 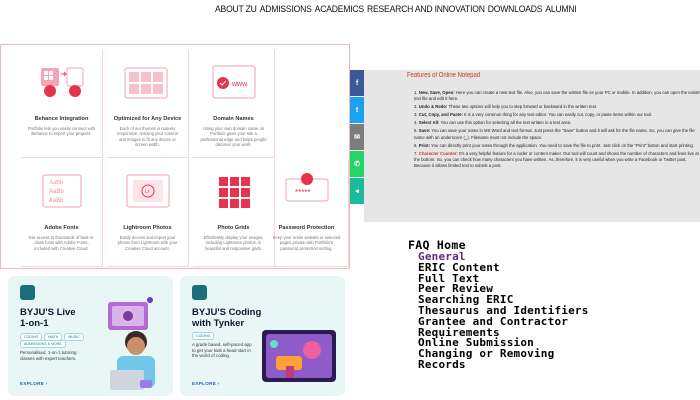 I want to click on devices-icon, so click(x=148, y=82).